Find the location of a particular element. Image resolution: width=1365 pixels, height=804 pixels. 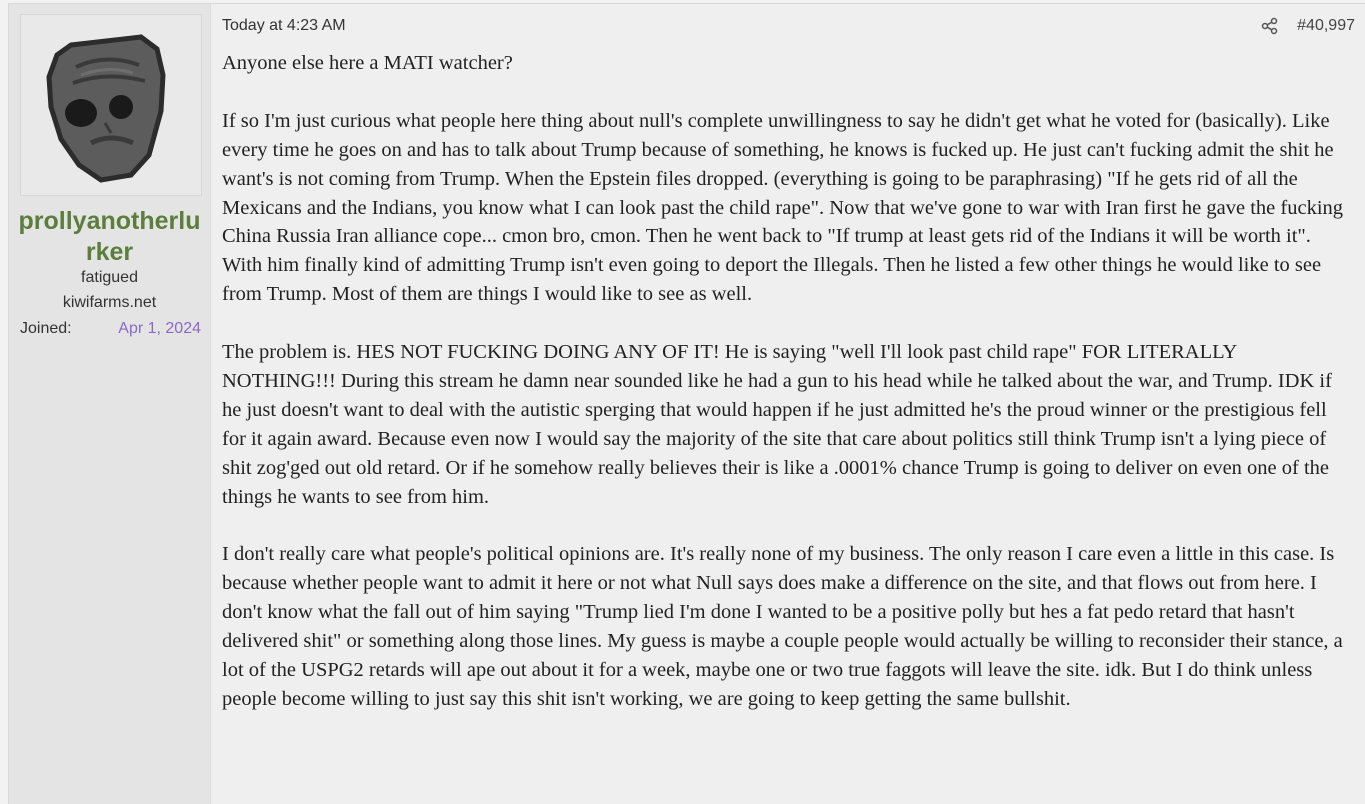

share-icon is located at coordinates (1270, 26).